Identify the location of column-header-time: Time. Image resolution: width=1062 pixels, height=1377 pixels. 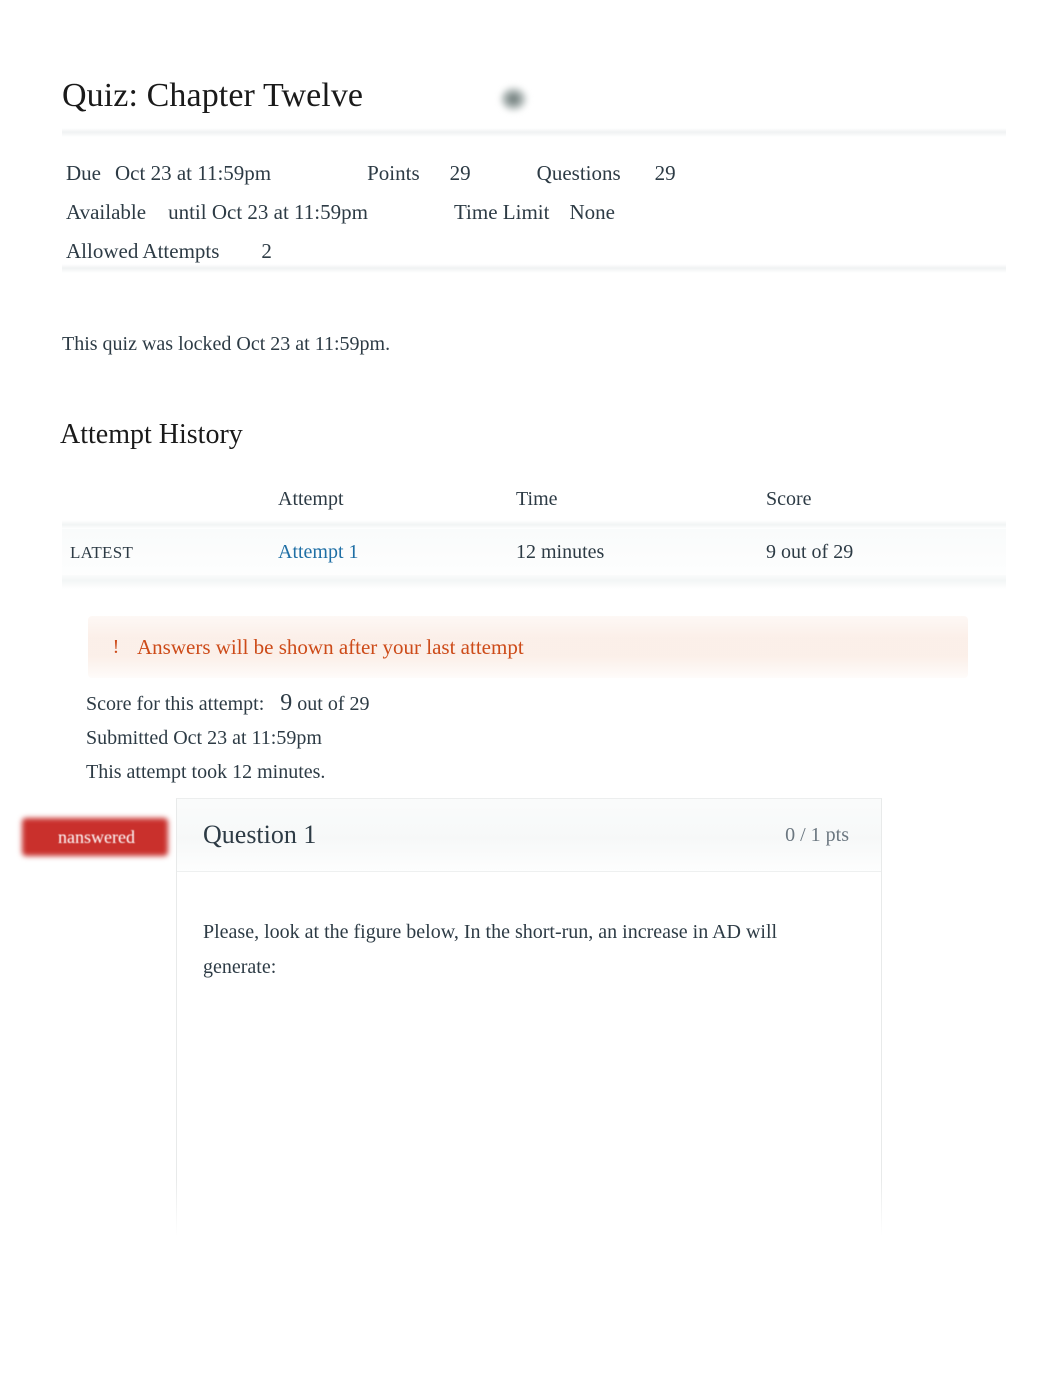
(537, 498).